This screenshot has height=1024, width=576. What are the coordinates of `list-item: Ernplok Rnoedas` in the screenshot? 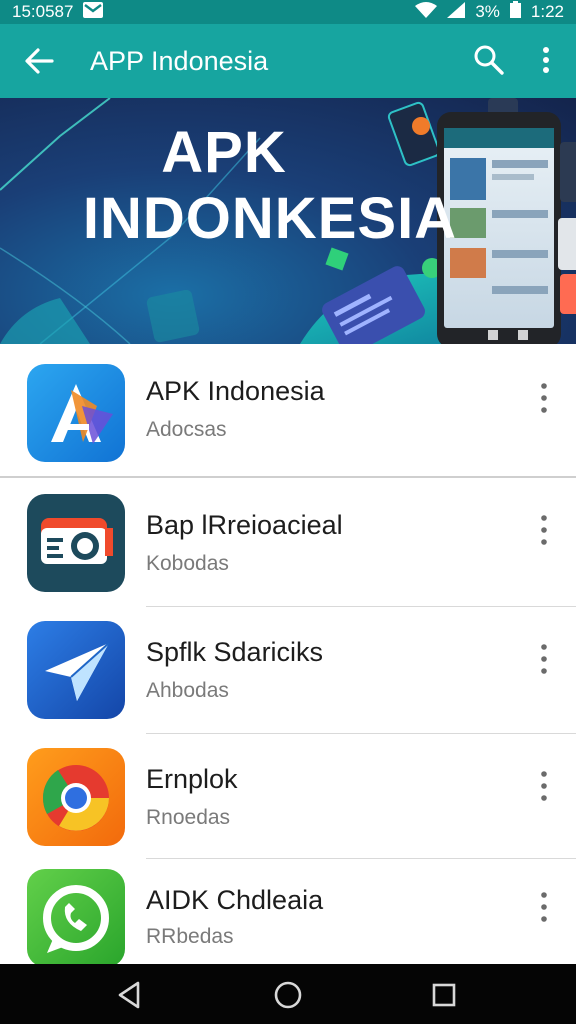 It's located at (288, 796).